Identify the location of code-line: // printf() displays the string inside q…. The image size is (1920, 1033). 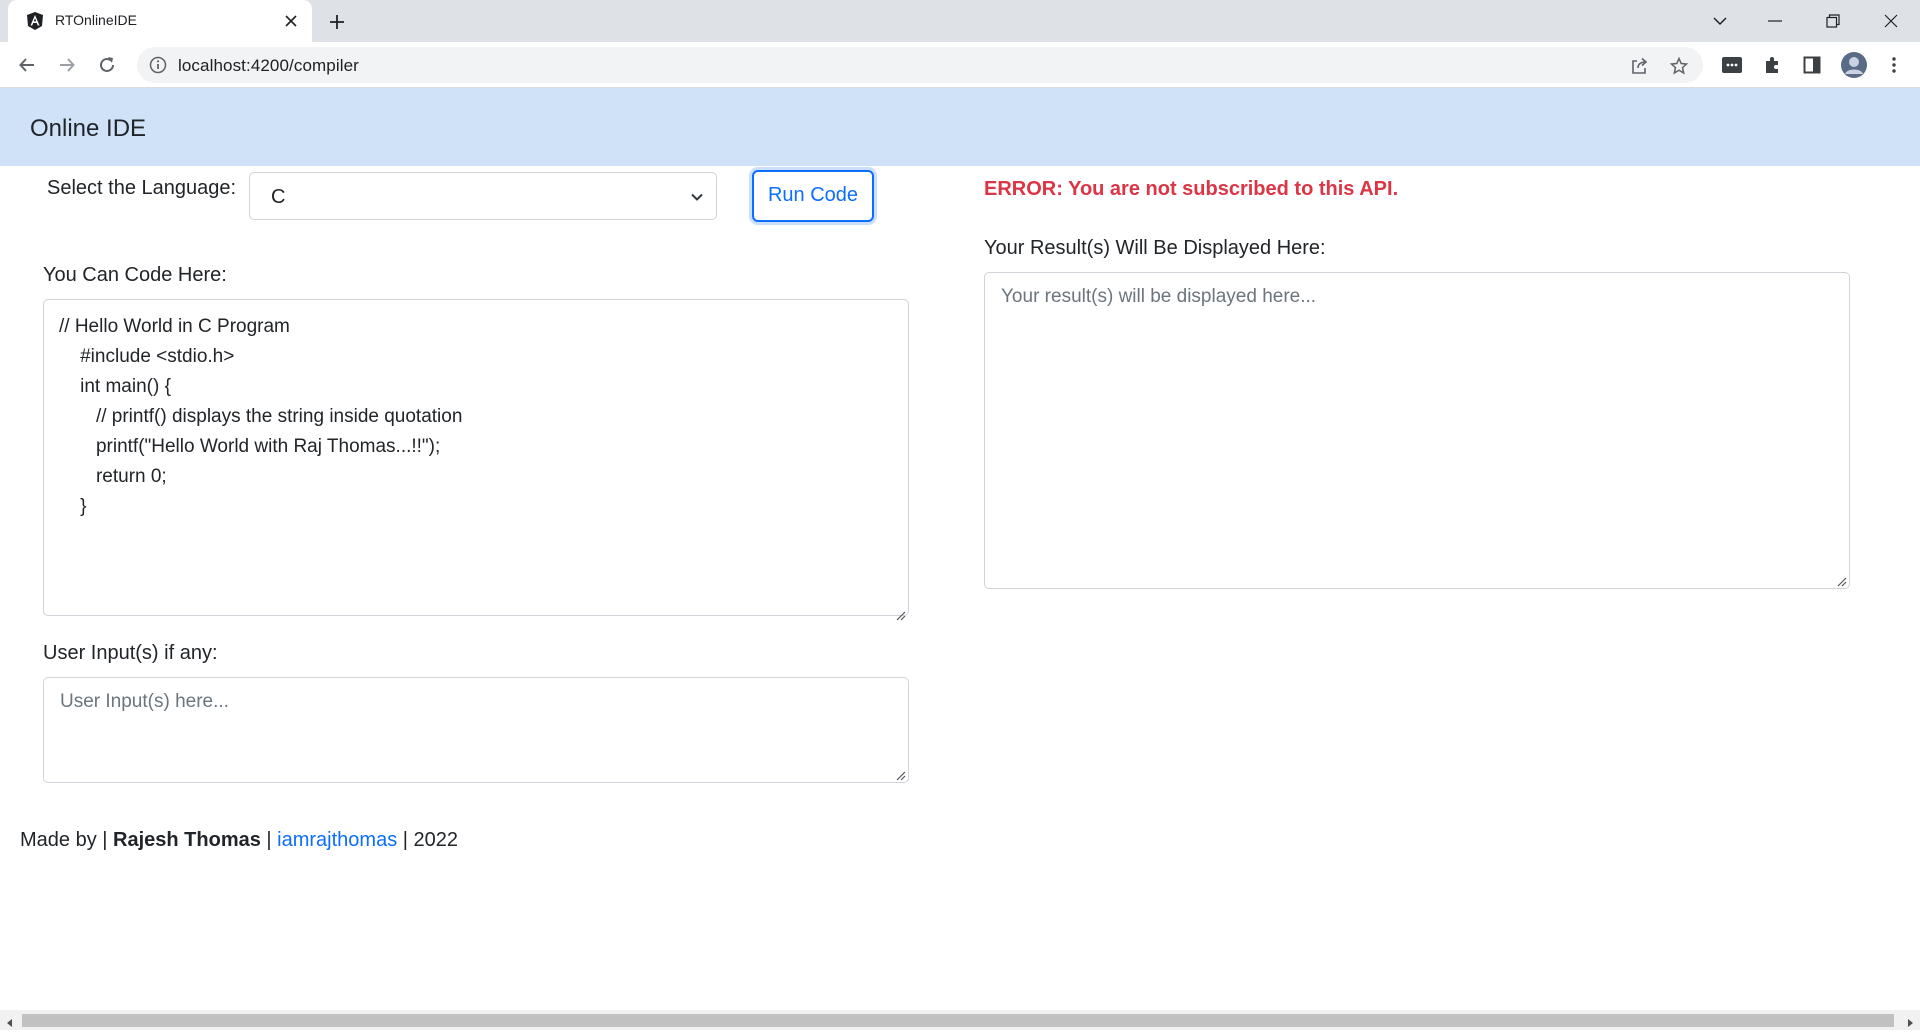
(261, 416).